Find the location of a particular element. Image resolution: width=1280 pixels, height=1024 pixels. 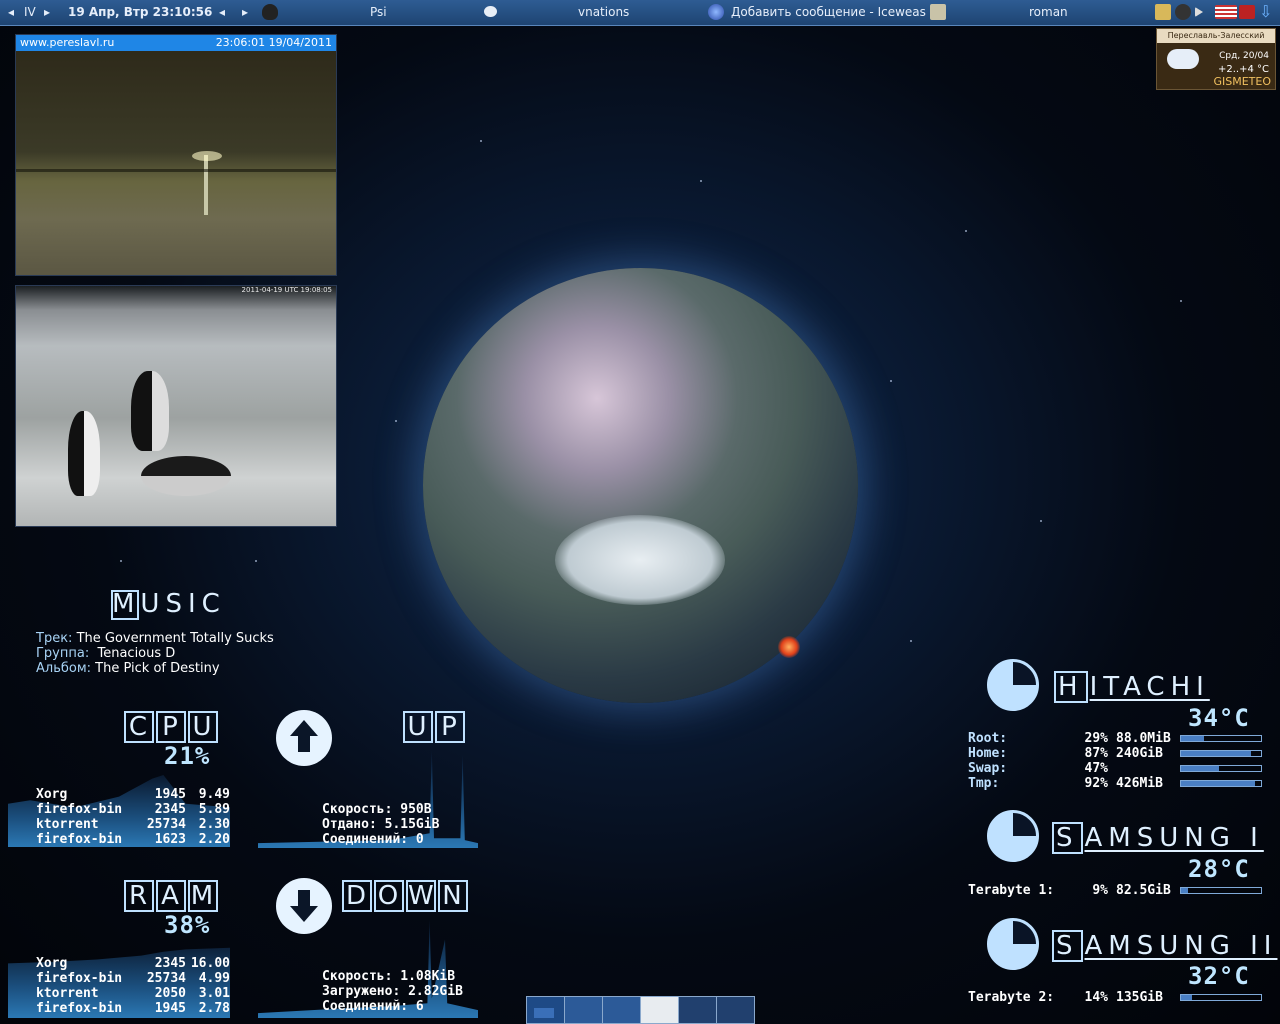

down-conn-label: Соединений: is located at coordinates (365, 1006).